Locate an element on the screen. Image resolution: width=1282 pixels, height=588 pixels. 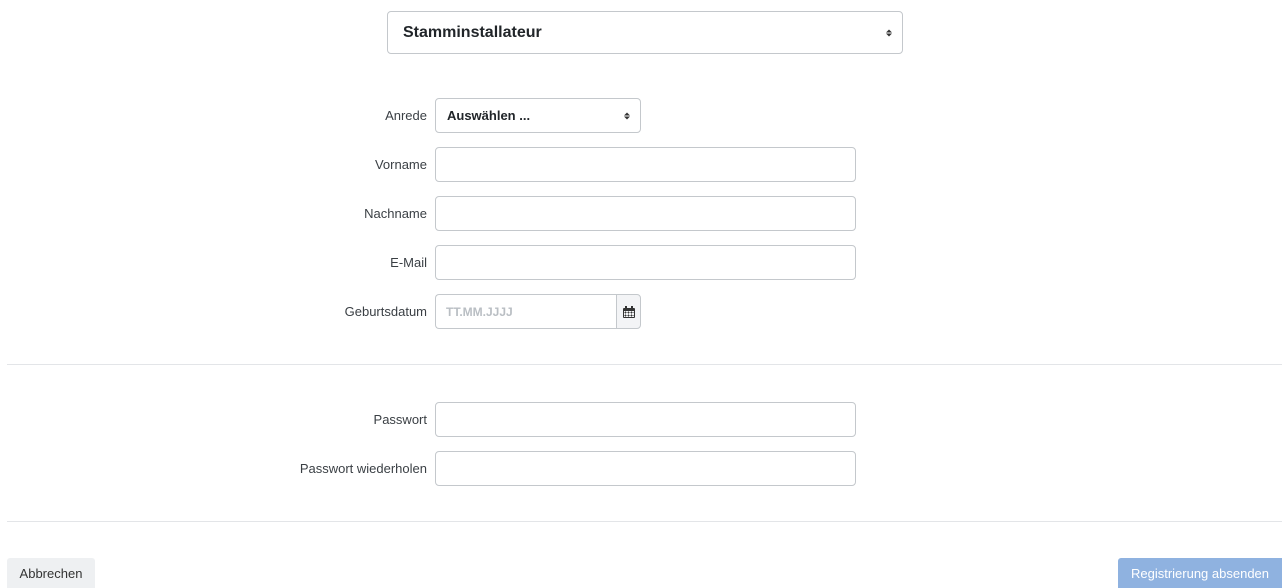
birthdate-input is located at coordinates (525, 311).